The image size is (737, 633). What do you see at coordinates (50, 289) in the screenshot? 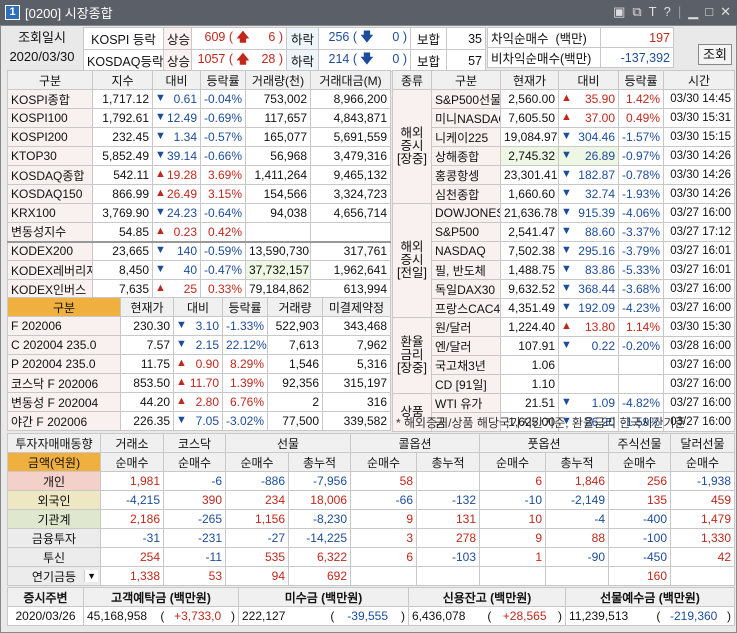
I see `item-name: KODEX인버스` at bounding box center [50, 289].